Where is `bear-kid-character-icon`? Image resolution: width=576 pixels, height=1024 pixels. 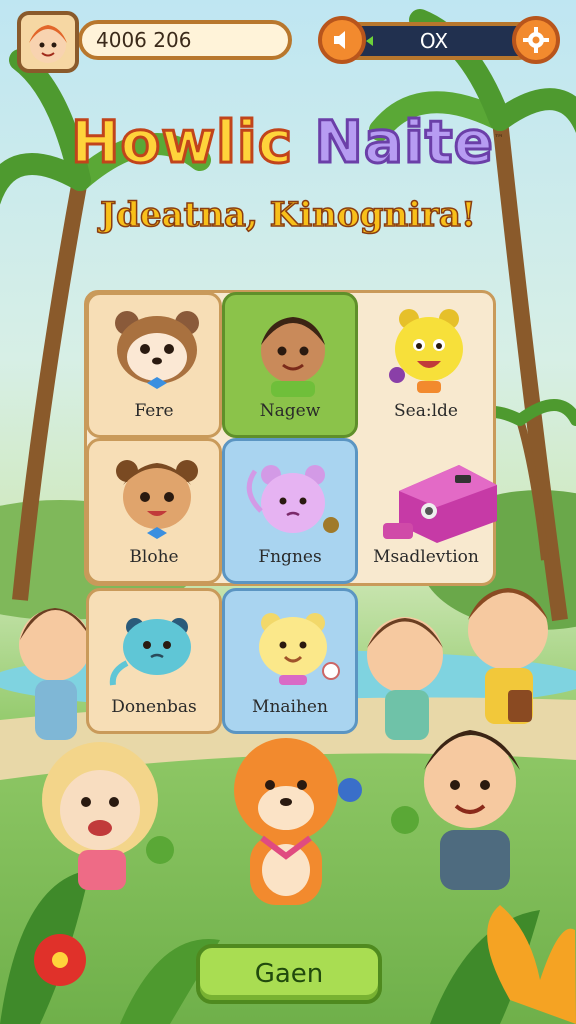
bear-kid-character-icon is located at coordinates (157, 499).